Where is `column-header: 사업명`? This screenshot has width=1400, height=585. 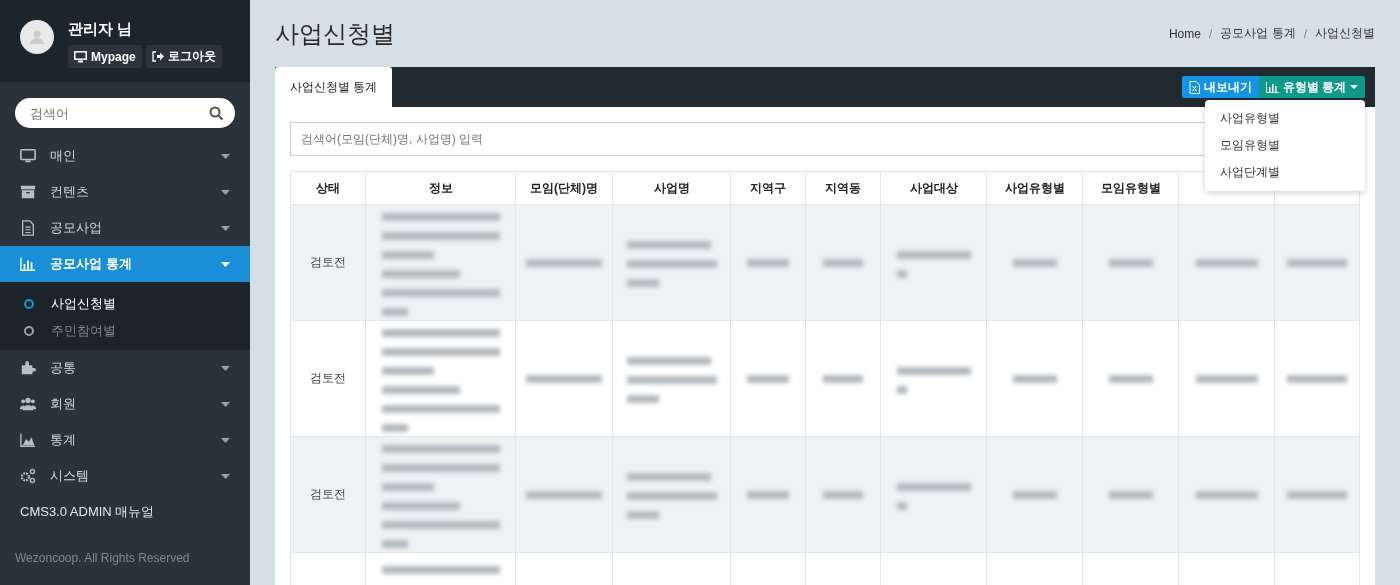
column-header: 사업명 is located at coordinates (671, 188).